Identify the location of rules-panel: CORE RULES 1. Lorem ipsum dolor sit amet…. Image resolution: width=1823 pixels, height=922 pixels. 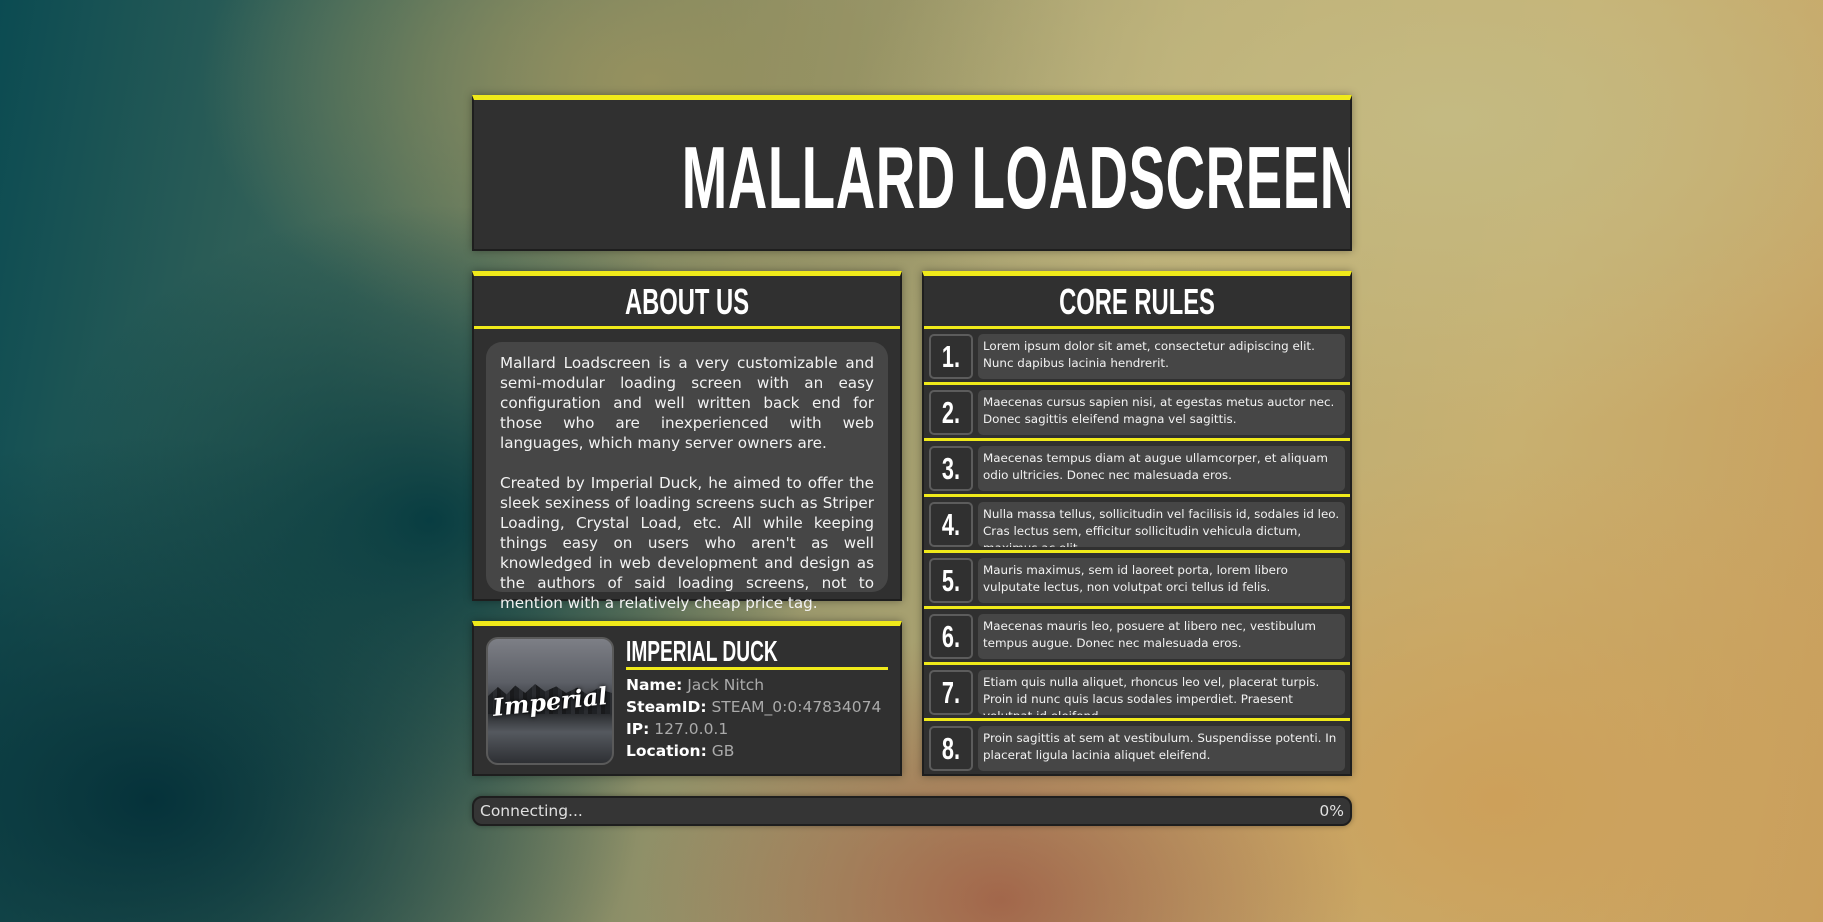
(1137, 523).